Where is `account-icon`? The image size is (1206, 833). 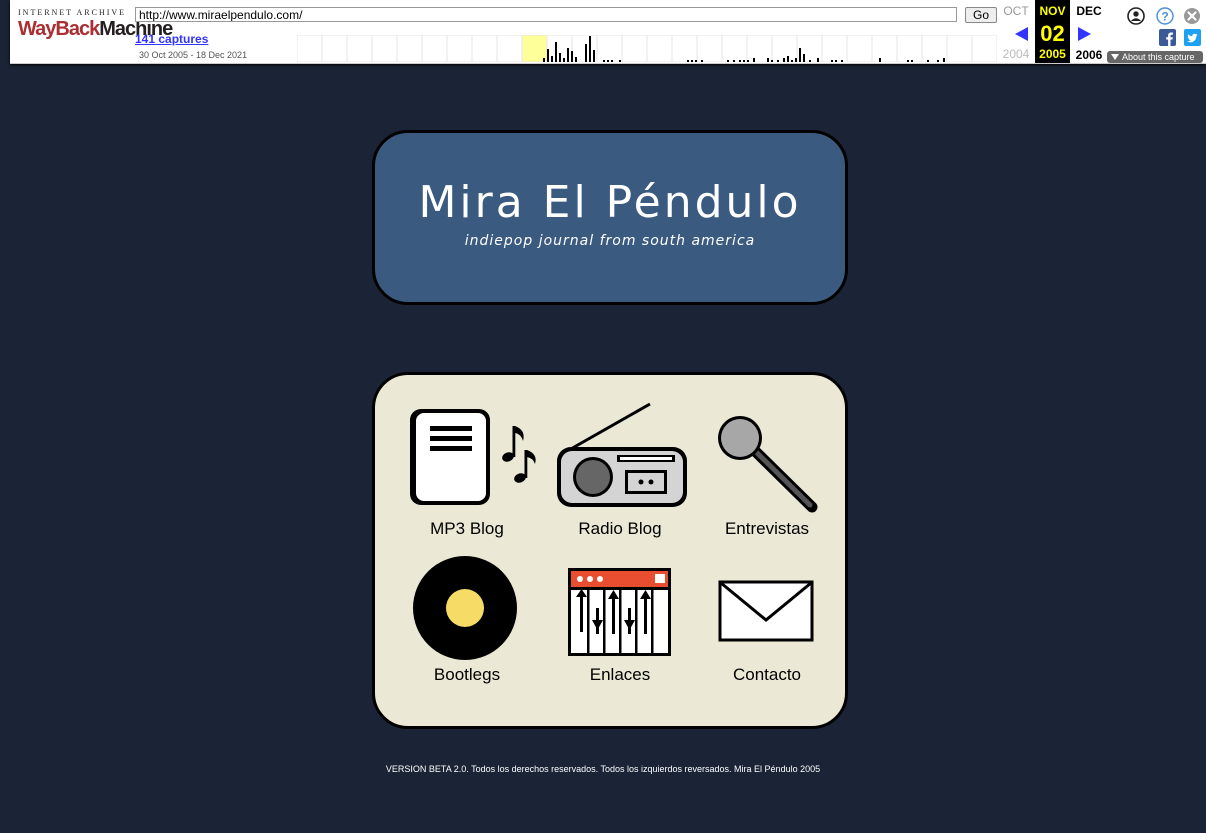 account-icon is located at coordinates (1136, 16).